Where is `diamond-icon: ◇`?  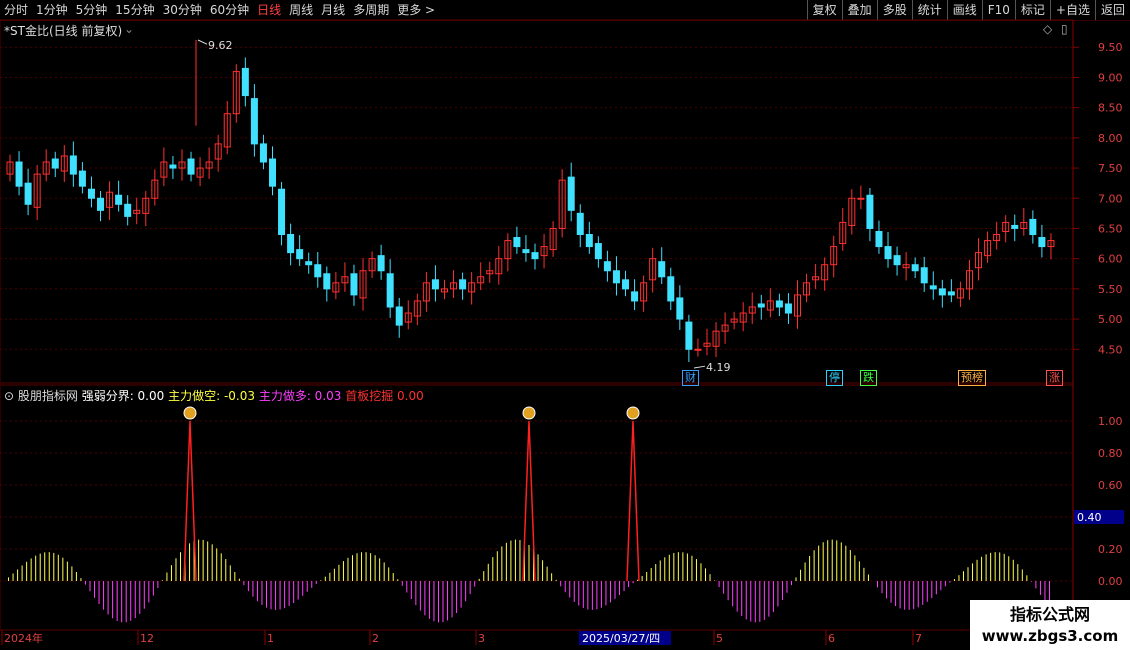
diamond-icon: ◇ is located at coordinates (1047, 29).